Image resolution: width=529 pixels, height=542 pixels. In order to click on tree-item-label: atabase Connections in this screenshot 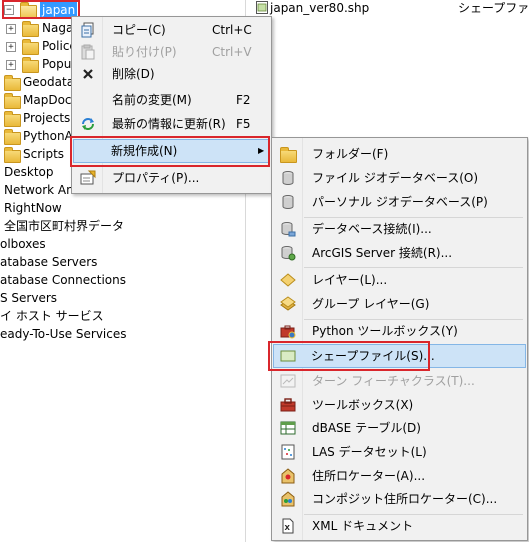, I will do `click(63, 280)`.